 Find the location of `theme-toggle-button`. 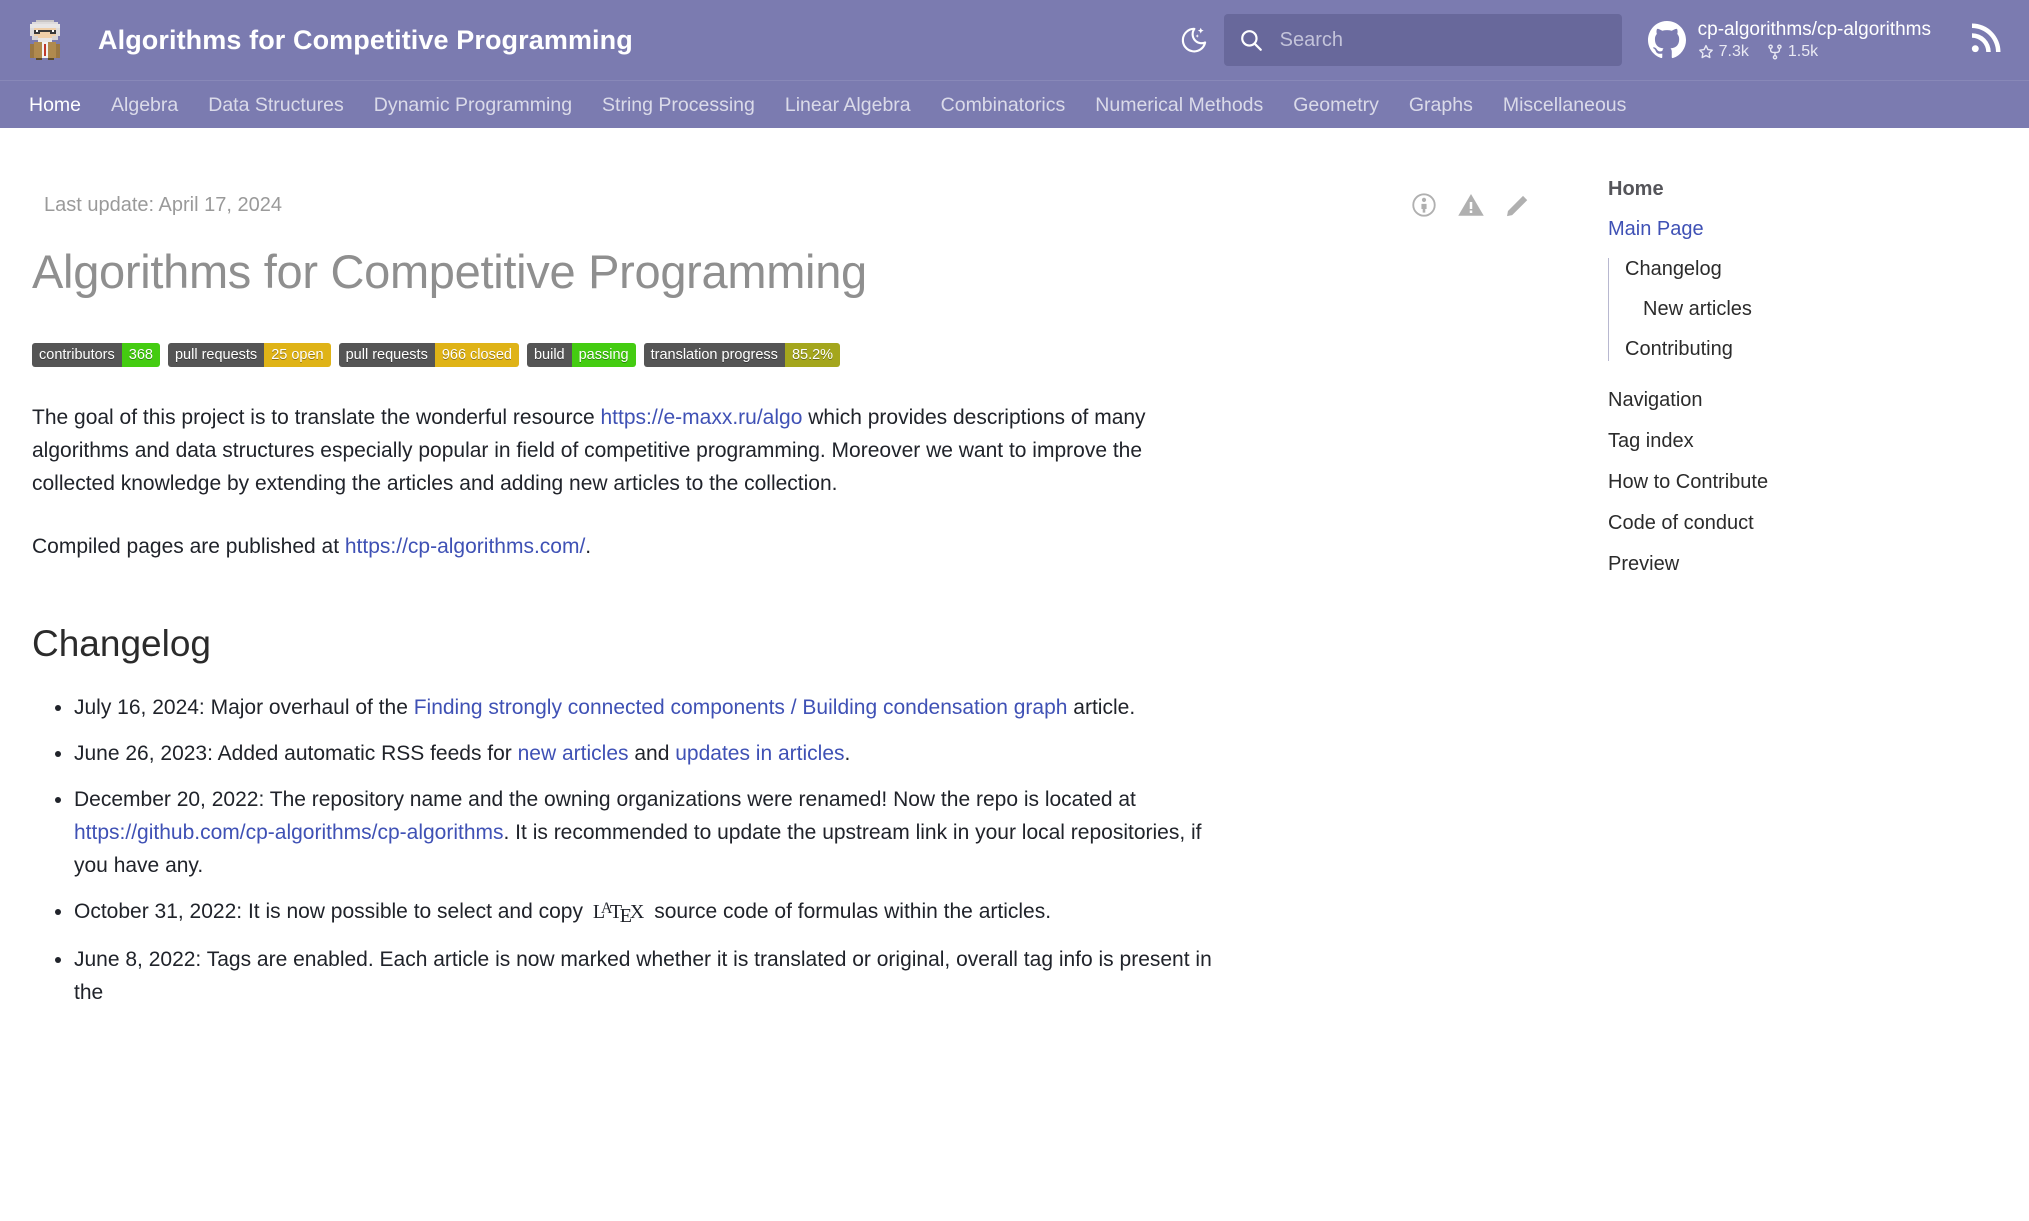

theme-toggle-button is located at coordinates (1194, 40).